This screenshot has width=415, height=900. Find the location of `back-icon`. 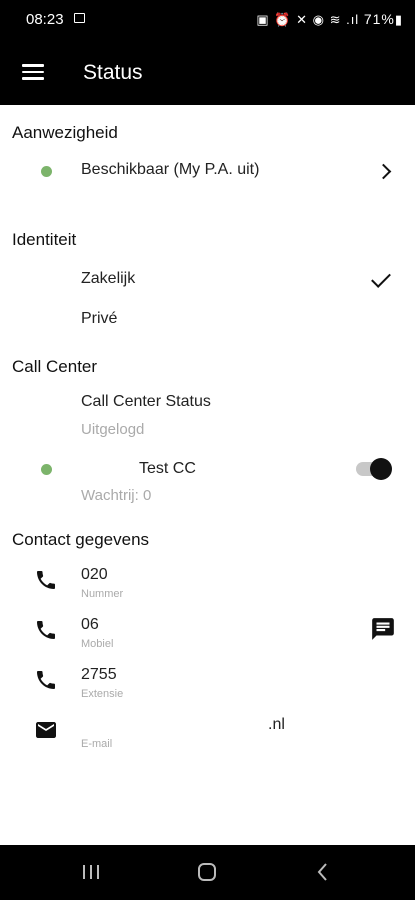

back-icon is located at coordinates (323, 872).